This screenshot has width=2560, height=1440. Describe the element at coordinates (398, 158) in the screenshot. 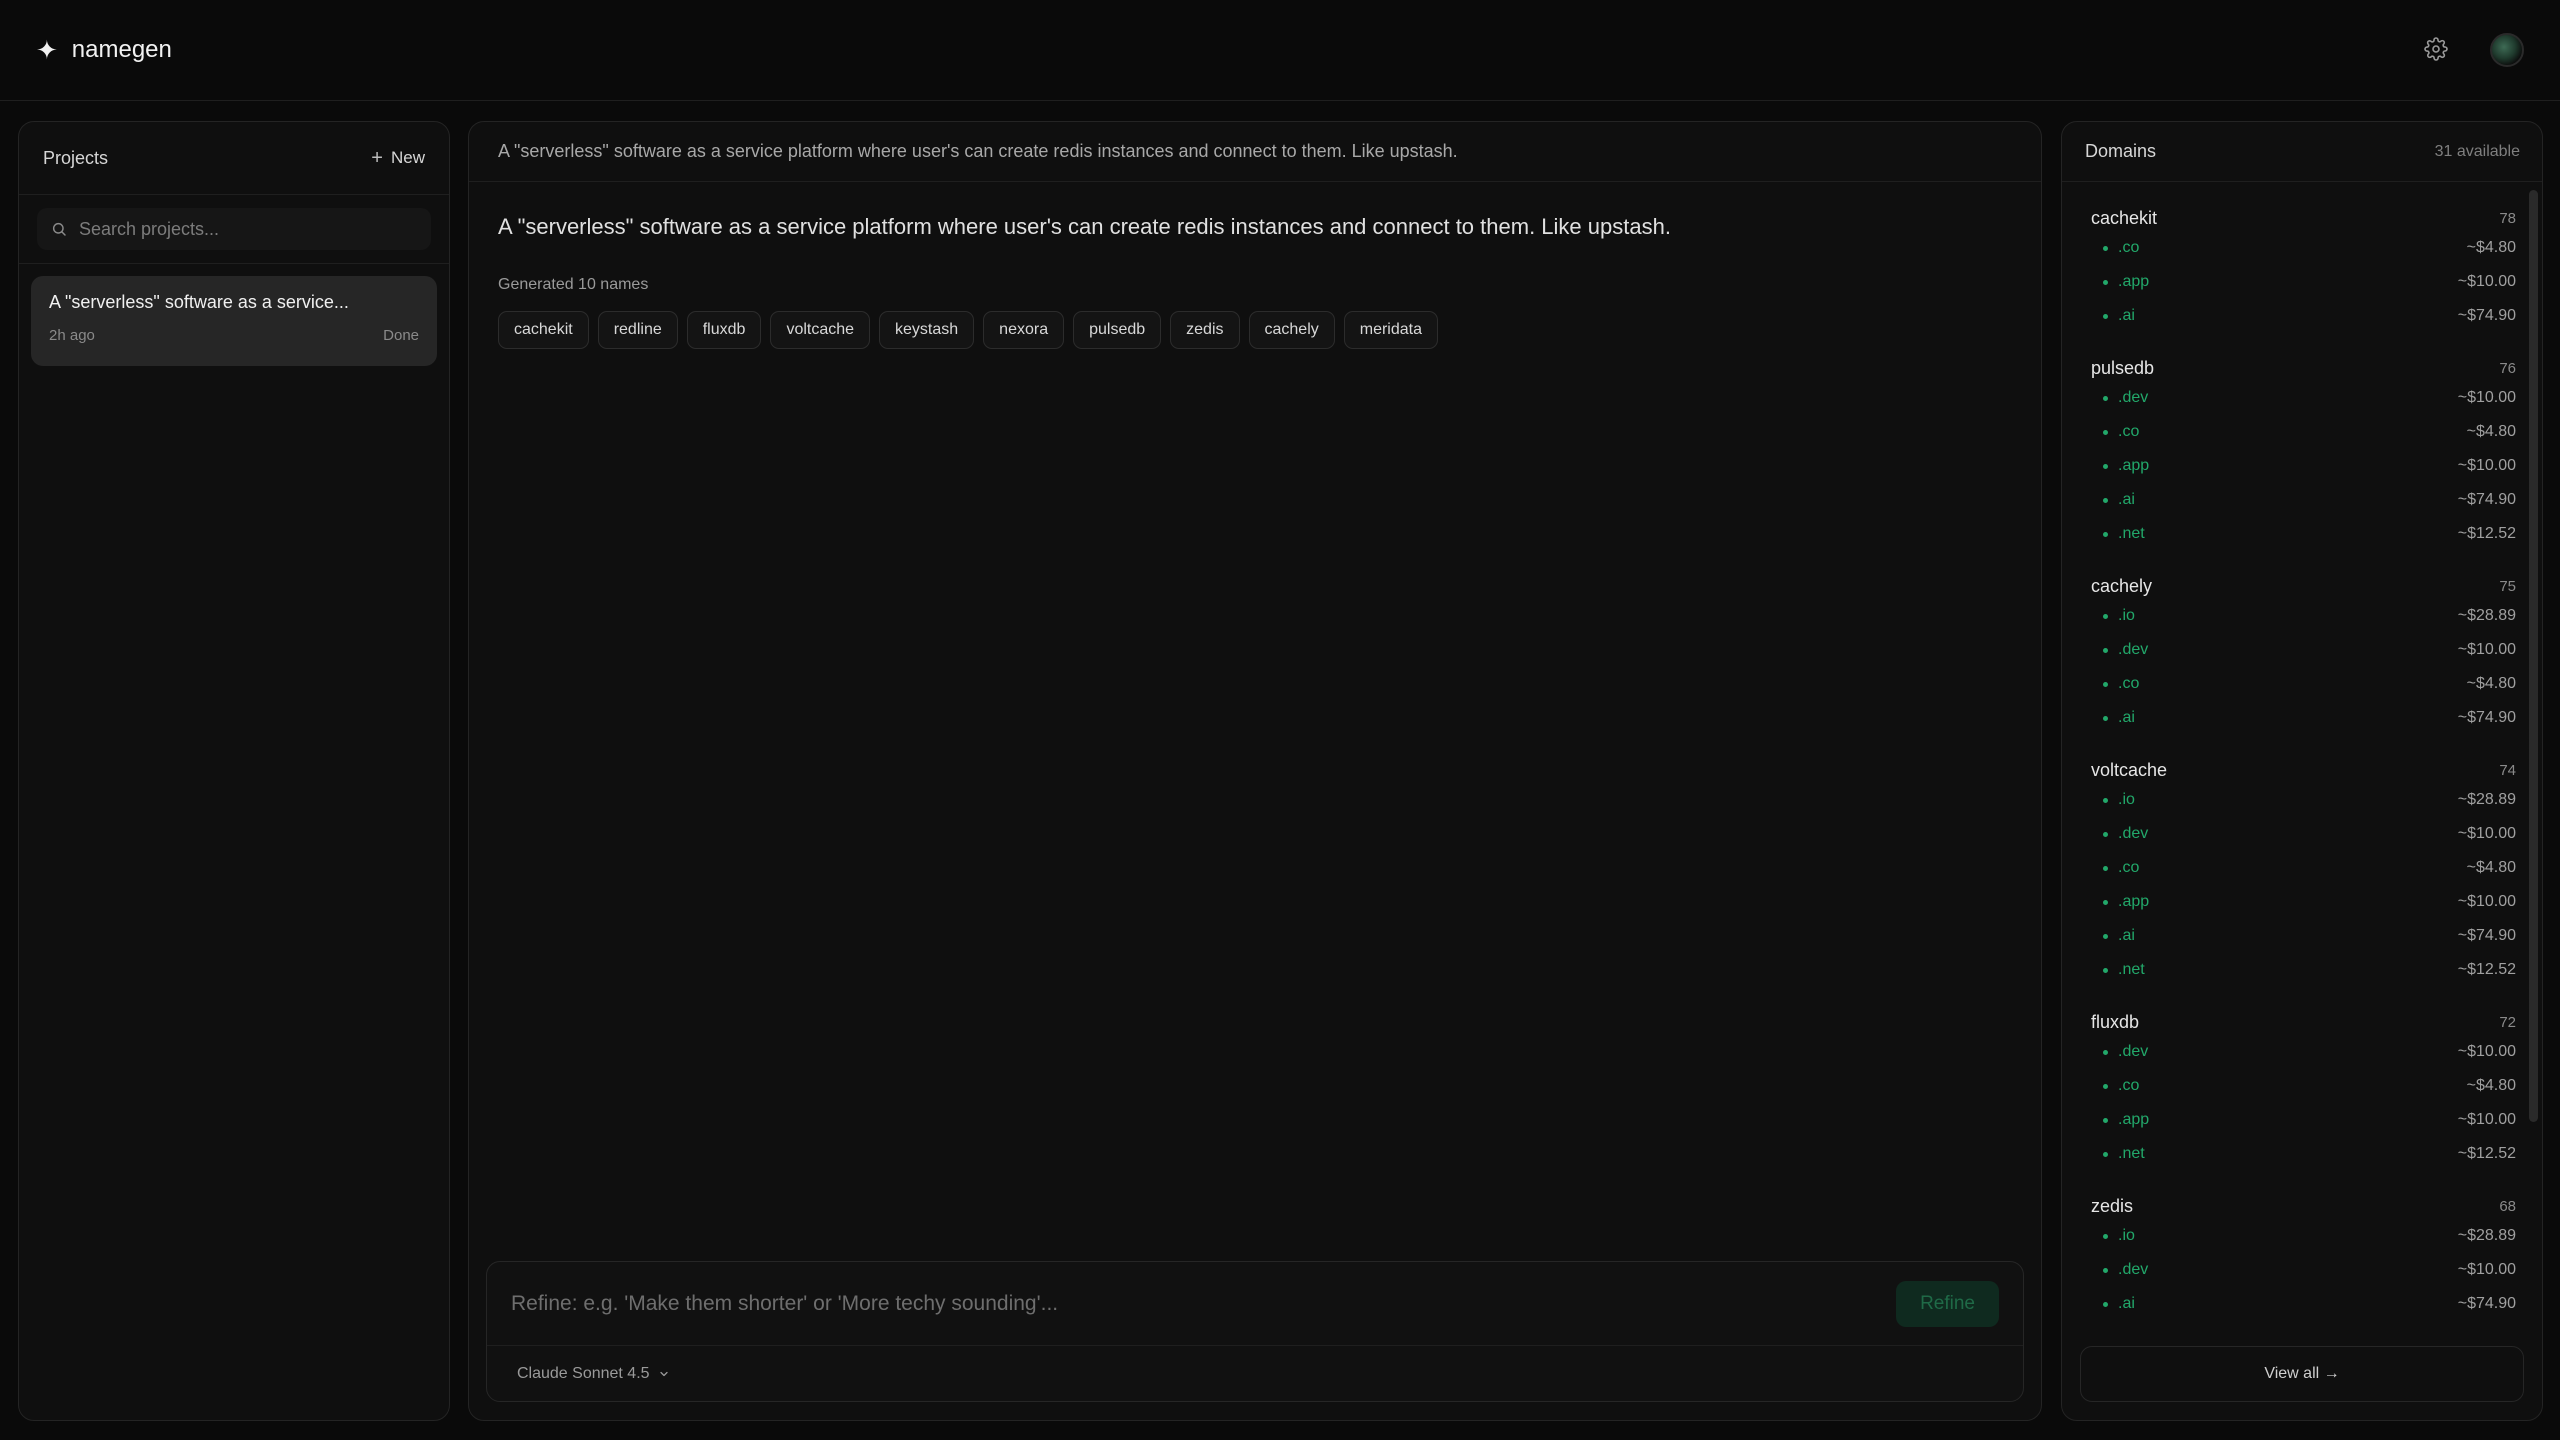

I see `new-project-button: + New` at that location.